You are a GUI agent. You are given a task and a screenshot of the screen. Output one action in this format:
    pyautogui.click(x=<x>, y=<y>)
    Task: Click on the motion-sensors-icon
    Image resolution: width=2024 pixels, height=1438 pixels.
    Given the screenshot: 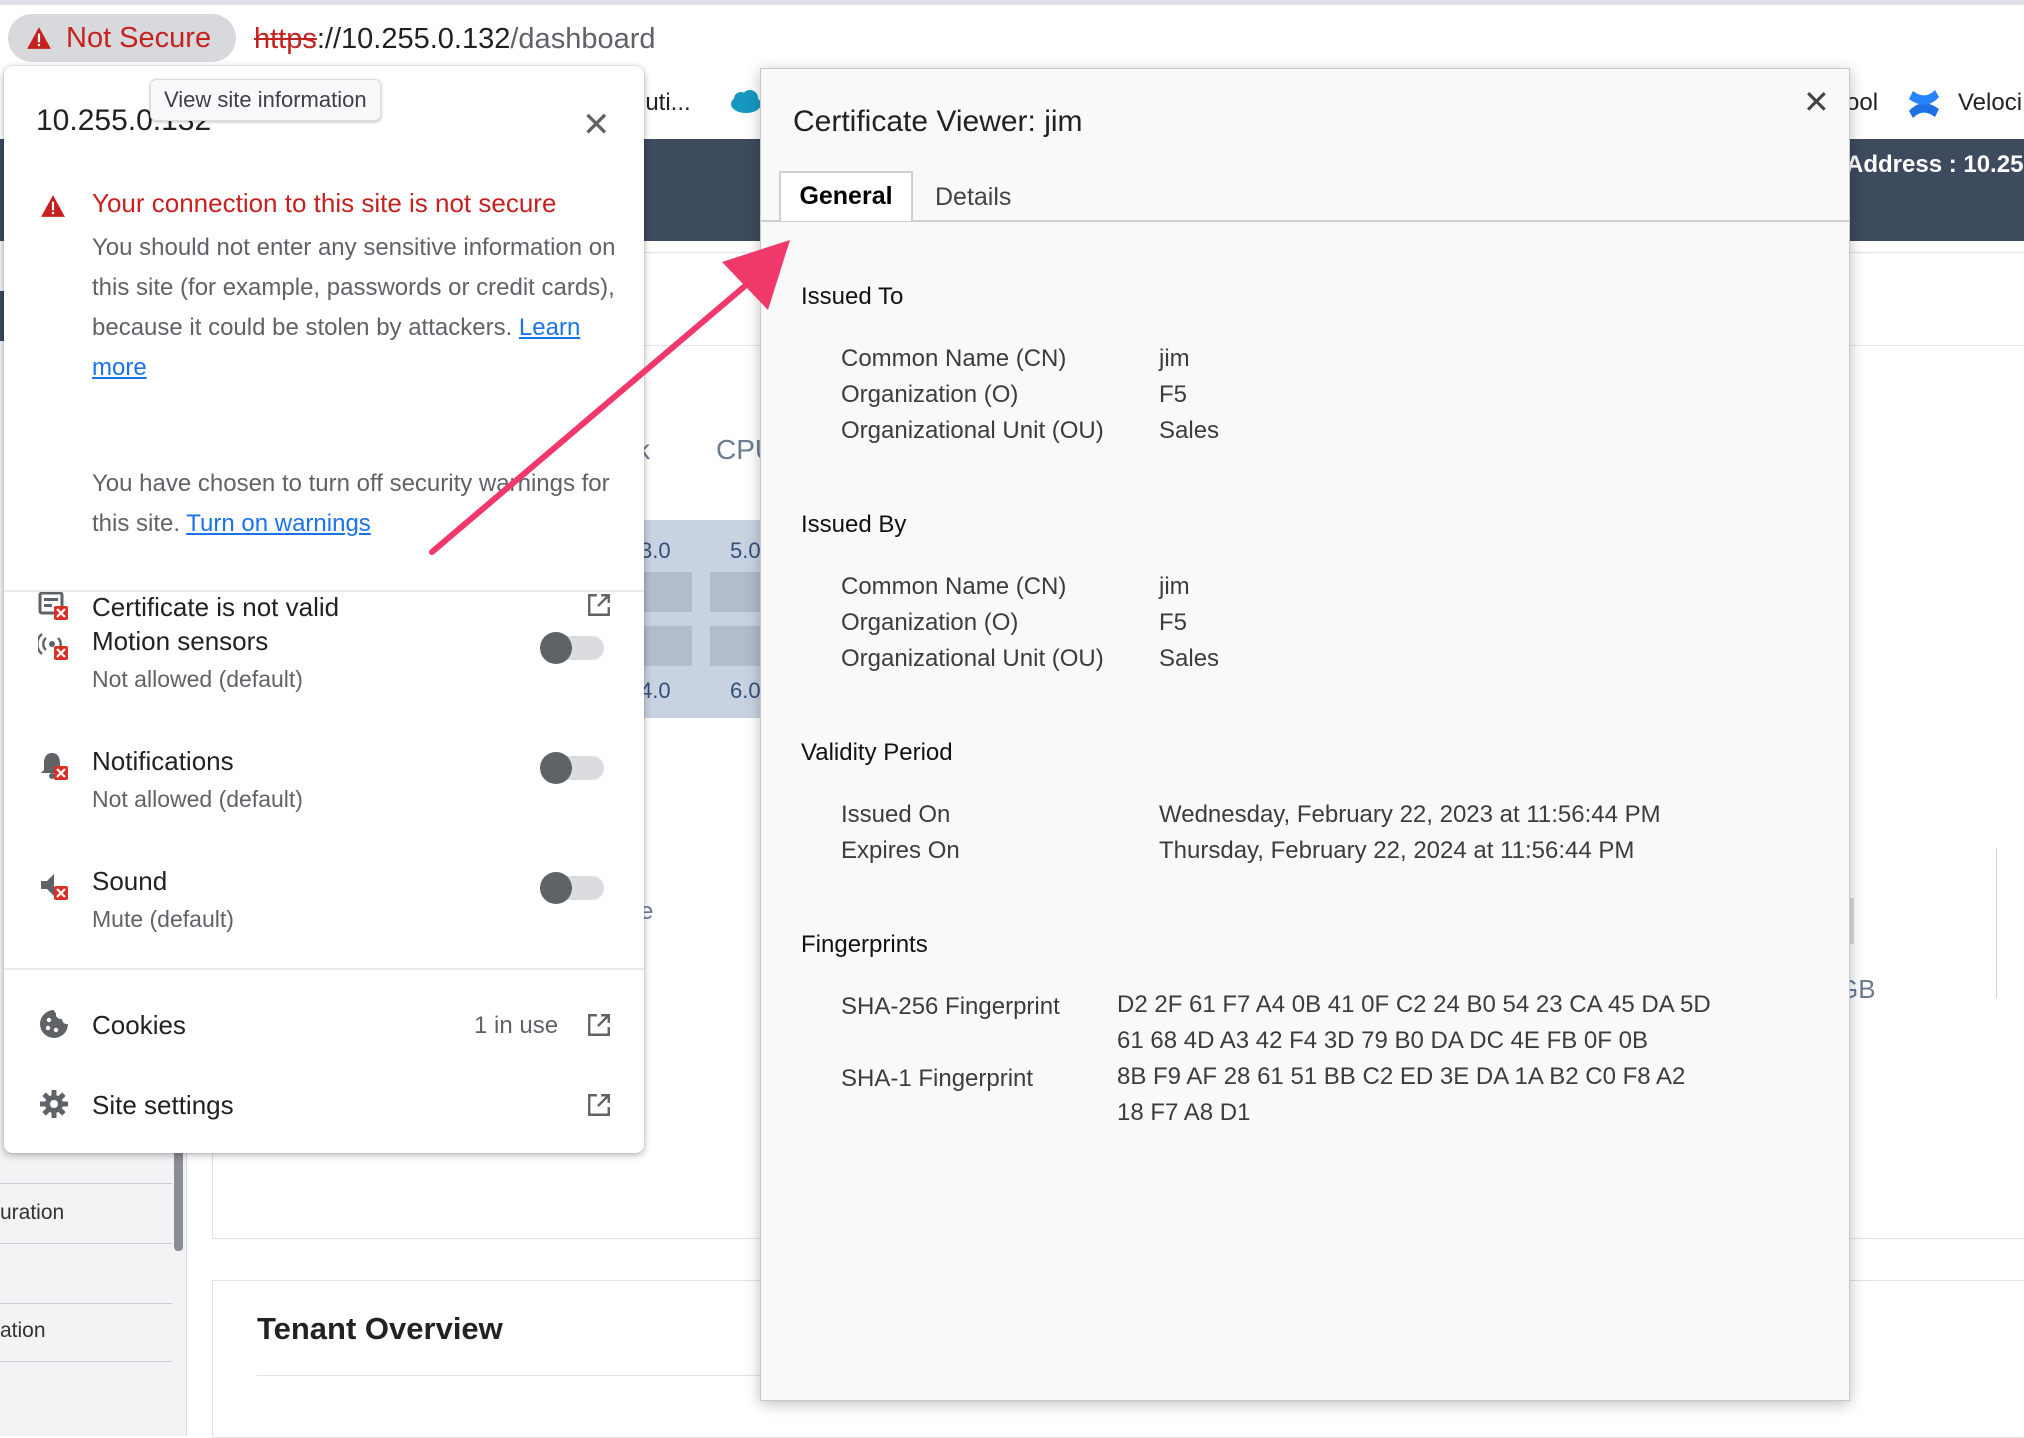 What is the action you would take?
    pyautogui.click(x=53, y=646)
    